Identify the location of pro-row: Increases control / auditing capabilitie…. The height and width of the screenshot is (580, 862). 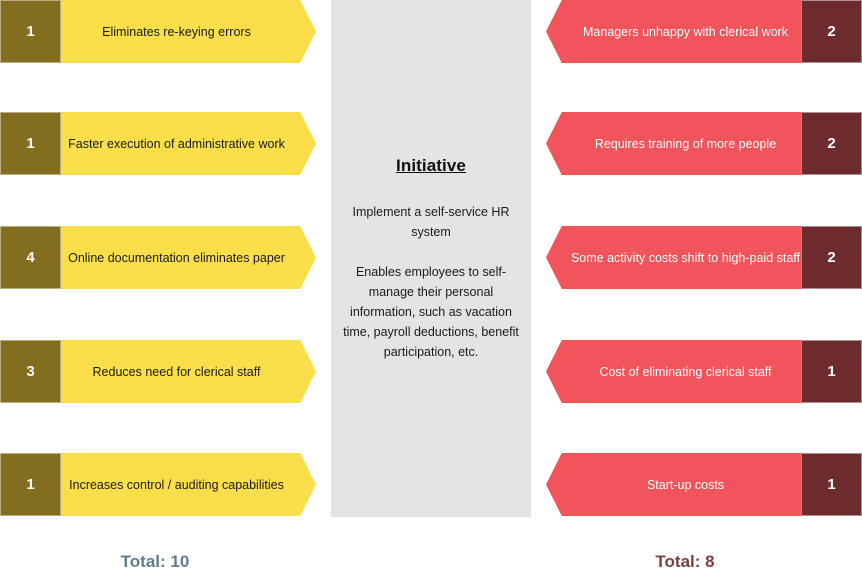
(158, 484).